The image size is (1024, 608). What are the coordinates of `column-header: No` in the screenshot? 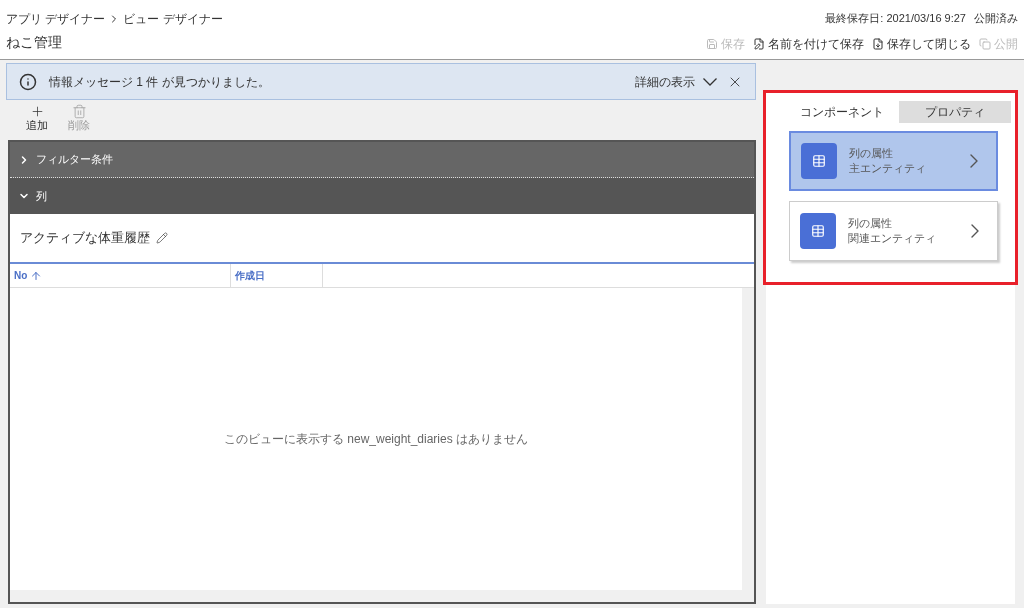 It's located at (120, 275).